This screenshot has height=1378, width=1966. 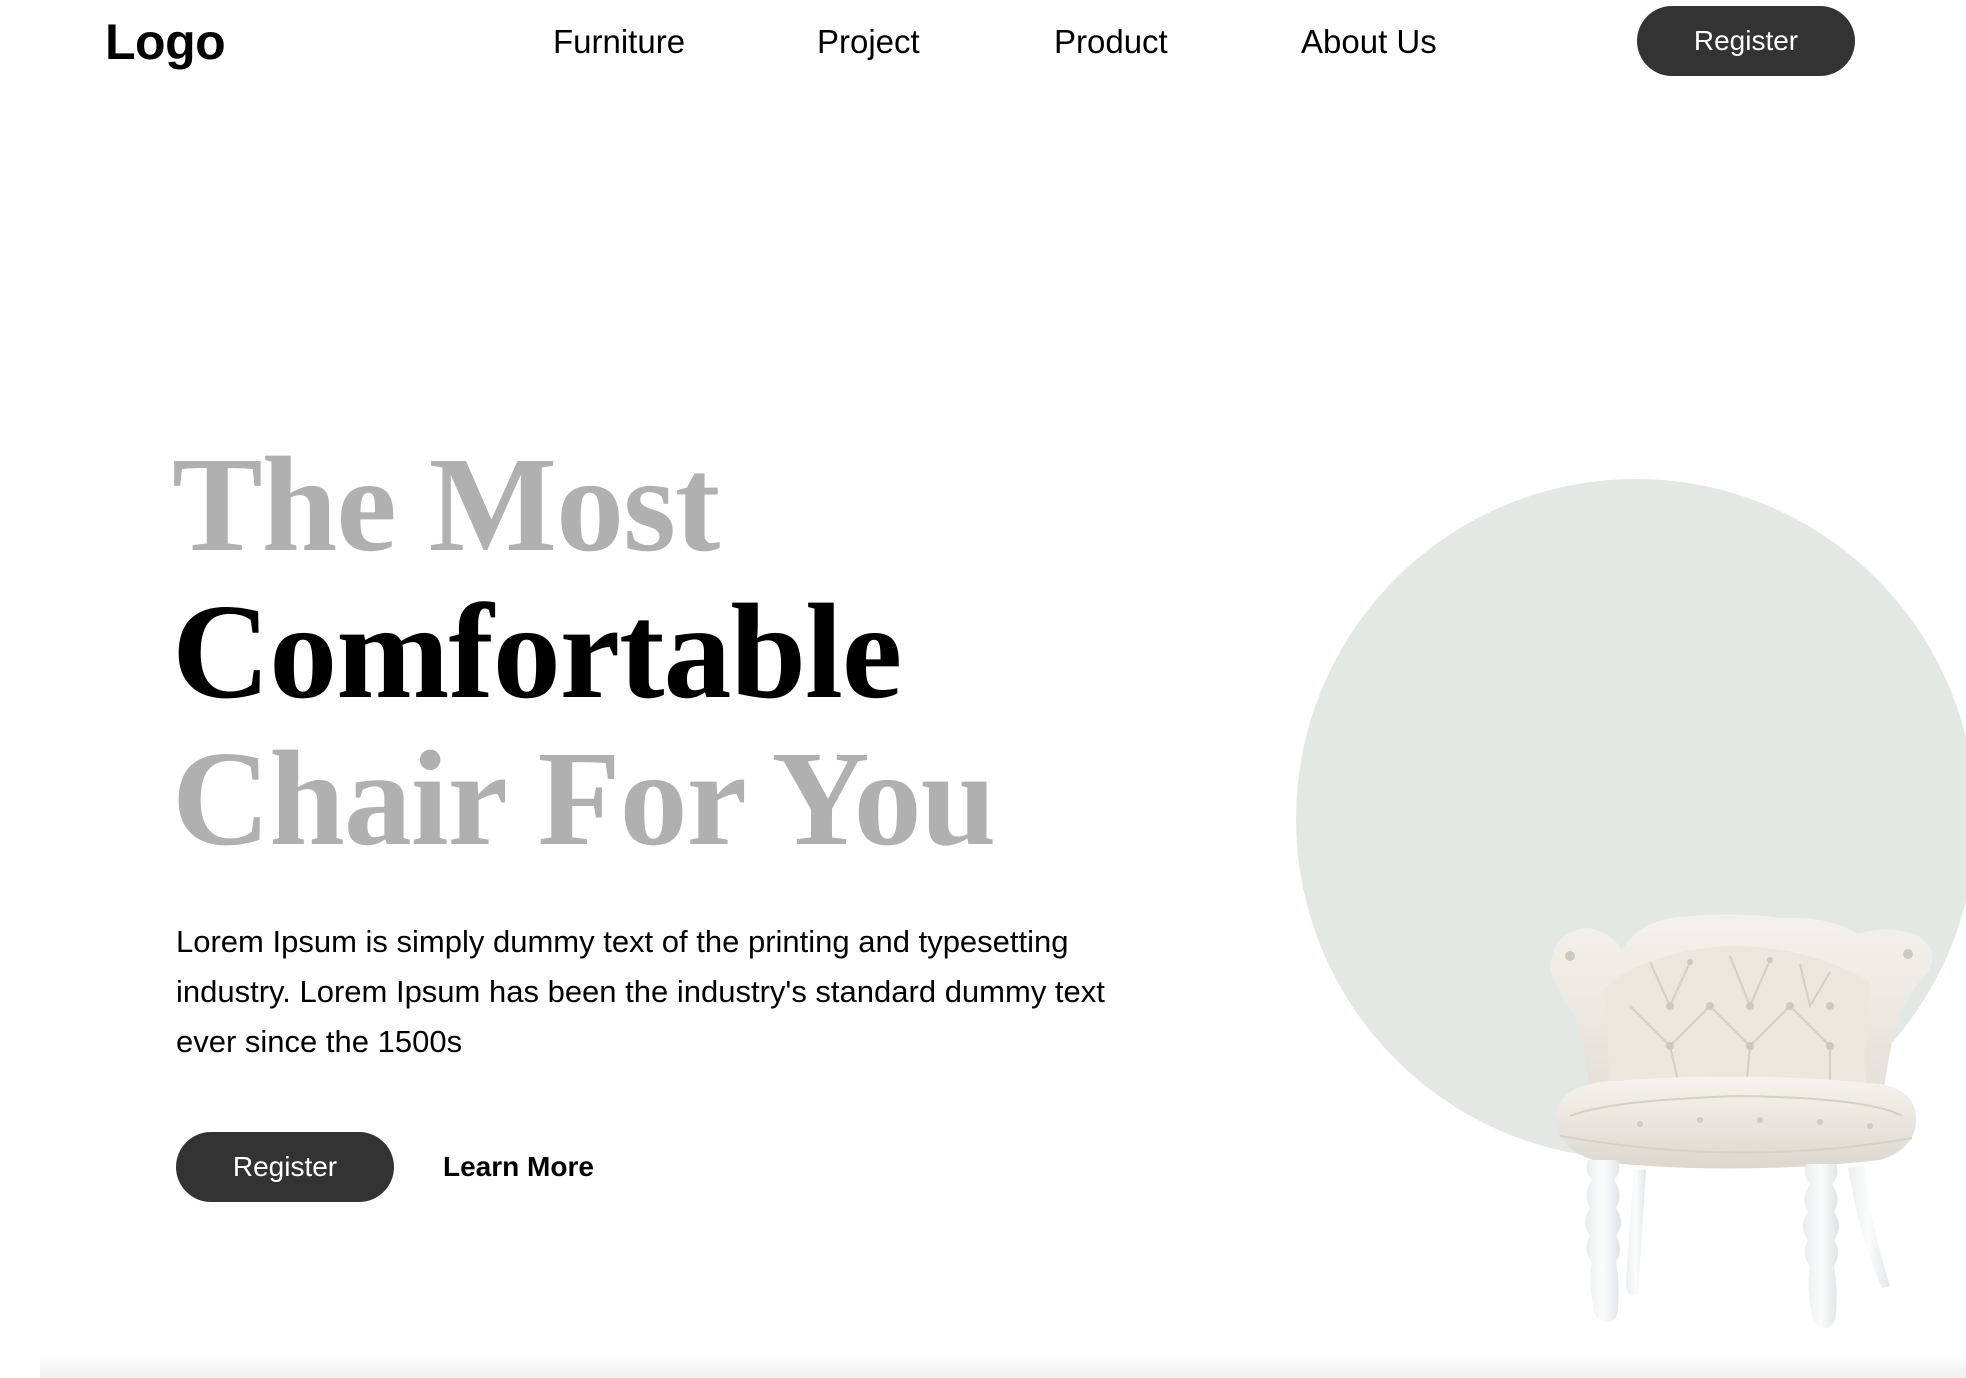 I want to click on nav-link-furniture: Furniture, so click(x=619, y=42).